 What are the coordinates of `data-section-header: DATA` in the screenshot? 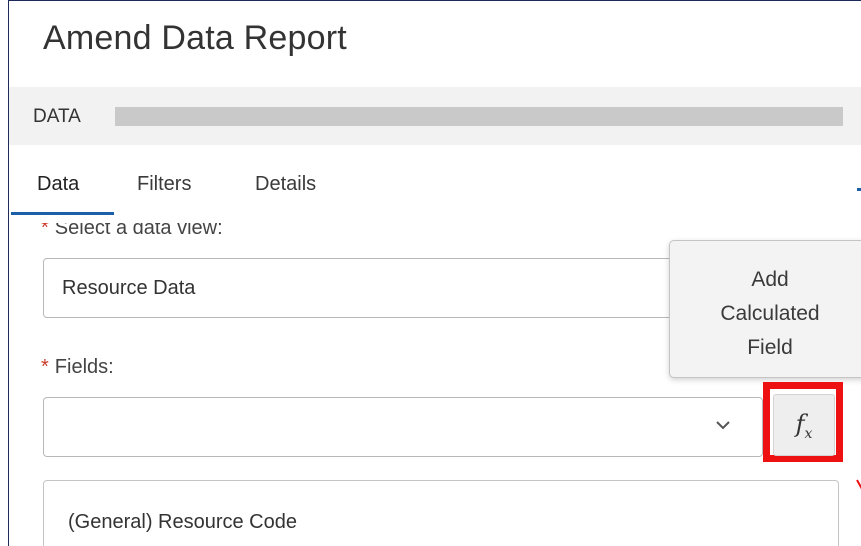 It's located at (435, 116).